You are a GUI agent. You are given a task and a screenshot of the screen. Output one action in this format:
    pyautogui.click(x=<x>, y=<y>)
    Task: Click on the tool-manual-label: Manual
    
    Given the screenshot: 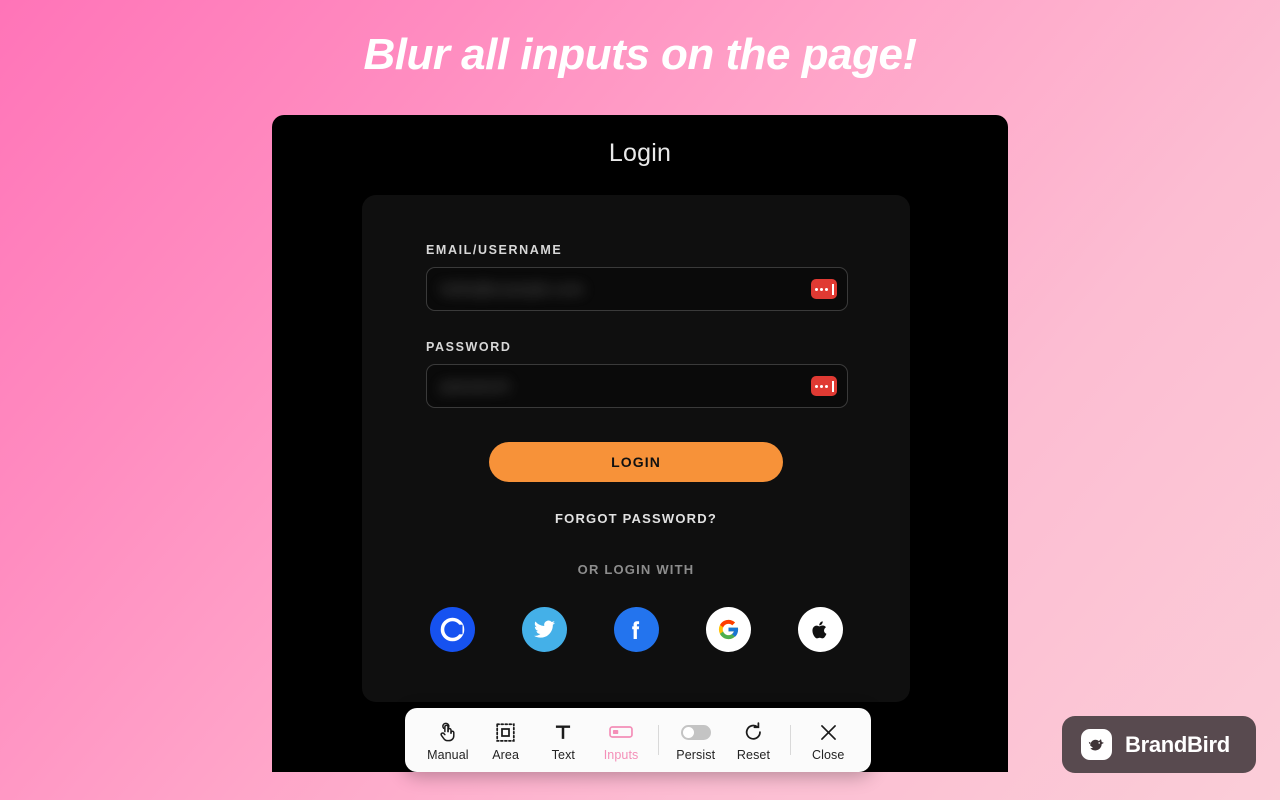 What is the action you would take?
    pyautogui.click(x=448, y=755)
    